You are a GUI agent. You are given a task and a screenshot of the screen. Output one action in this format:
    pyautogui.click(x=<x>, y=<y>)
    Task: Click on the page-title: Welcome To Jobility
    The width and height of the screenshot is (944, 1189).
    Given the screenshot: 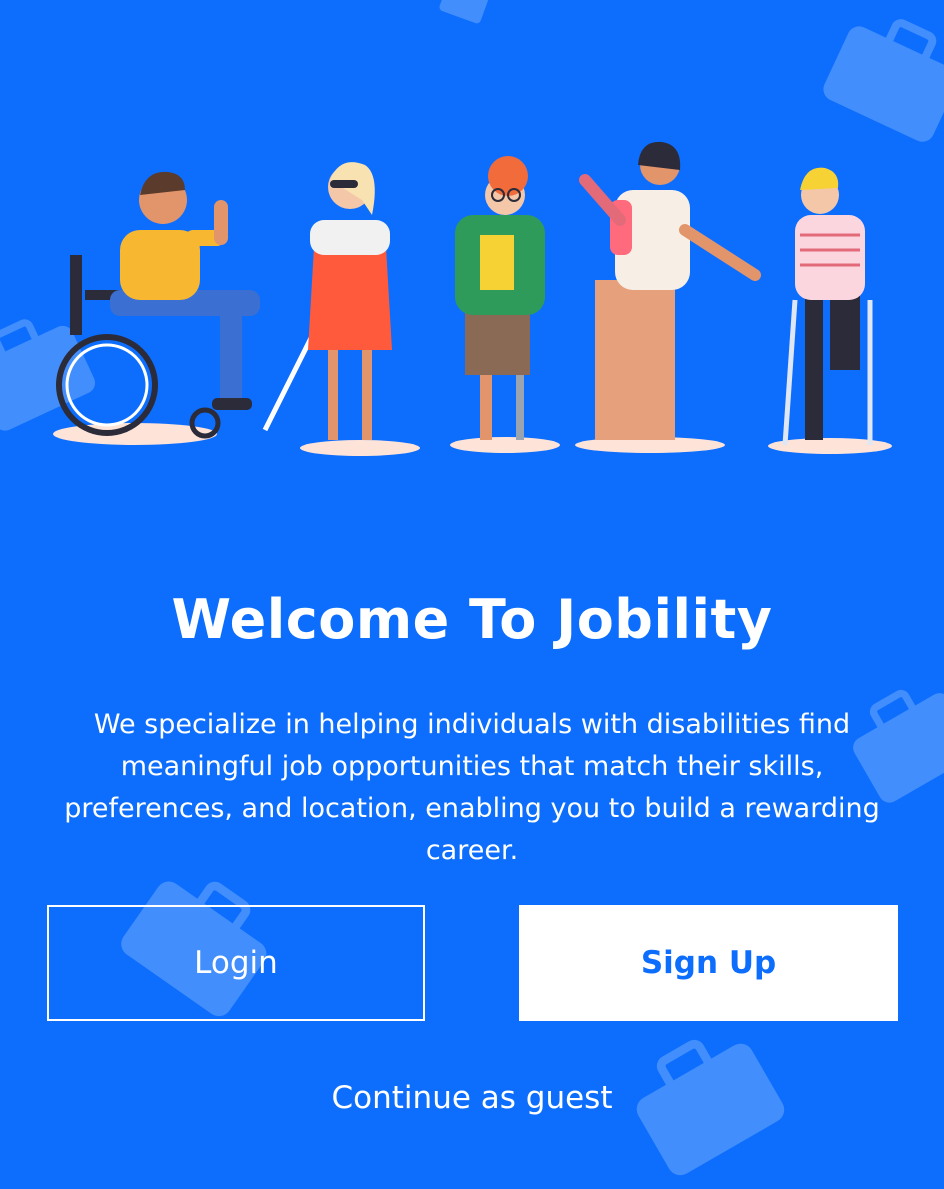 What is the action you would take?
    pyautogui.click(x=472, y=619)
    